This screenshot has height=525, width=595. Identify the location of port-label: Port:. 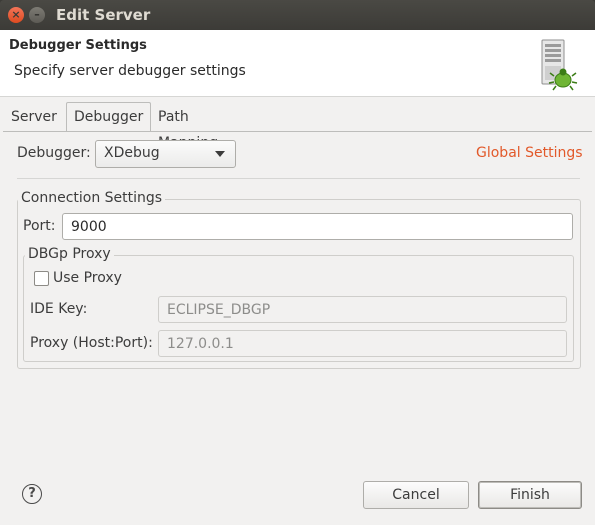
(39, 226).